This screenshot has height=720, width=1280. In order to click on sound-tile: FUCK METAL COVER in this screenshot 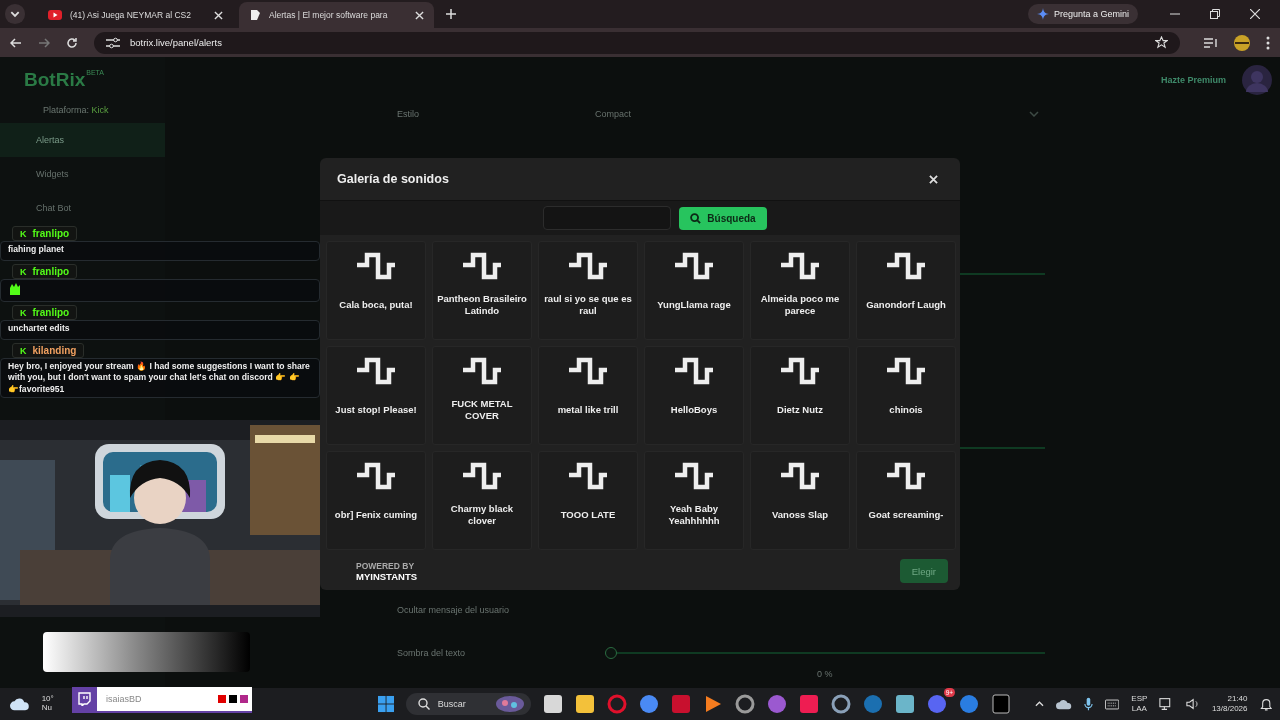, I will do `click(482, 395)`.